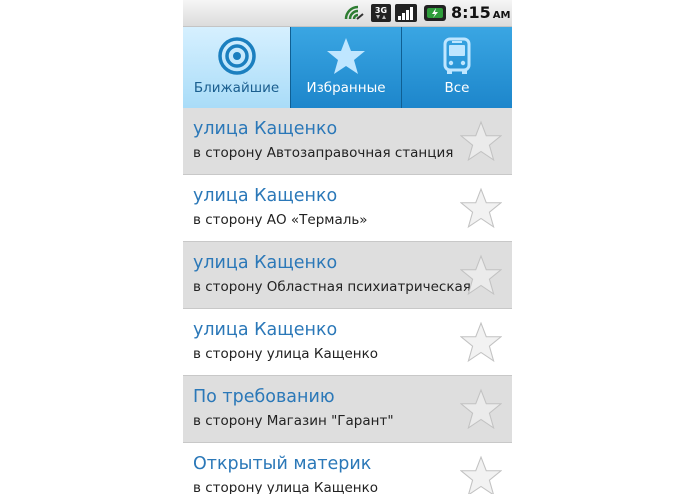  What do you see at coordinates (264, 397) in the screenshot?
I see `stop-title: По требованию` at bounding box center [264, 397].